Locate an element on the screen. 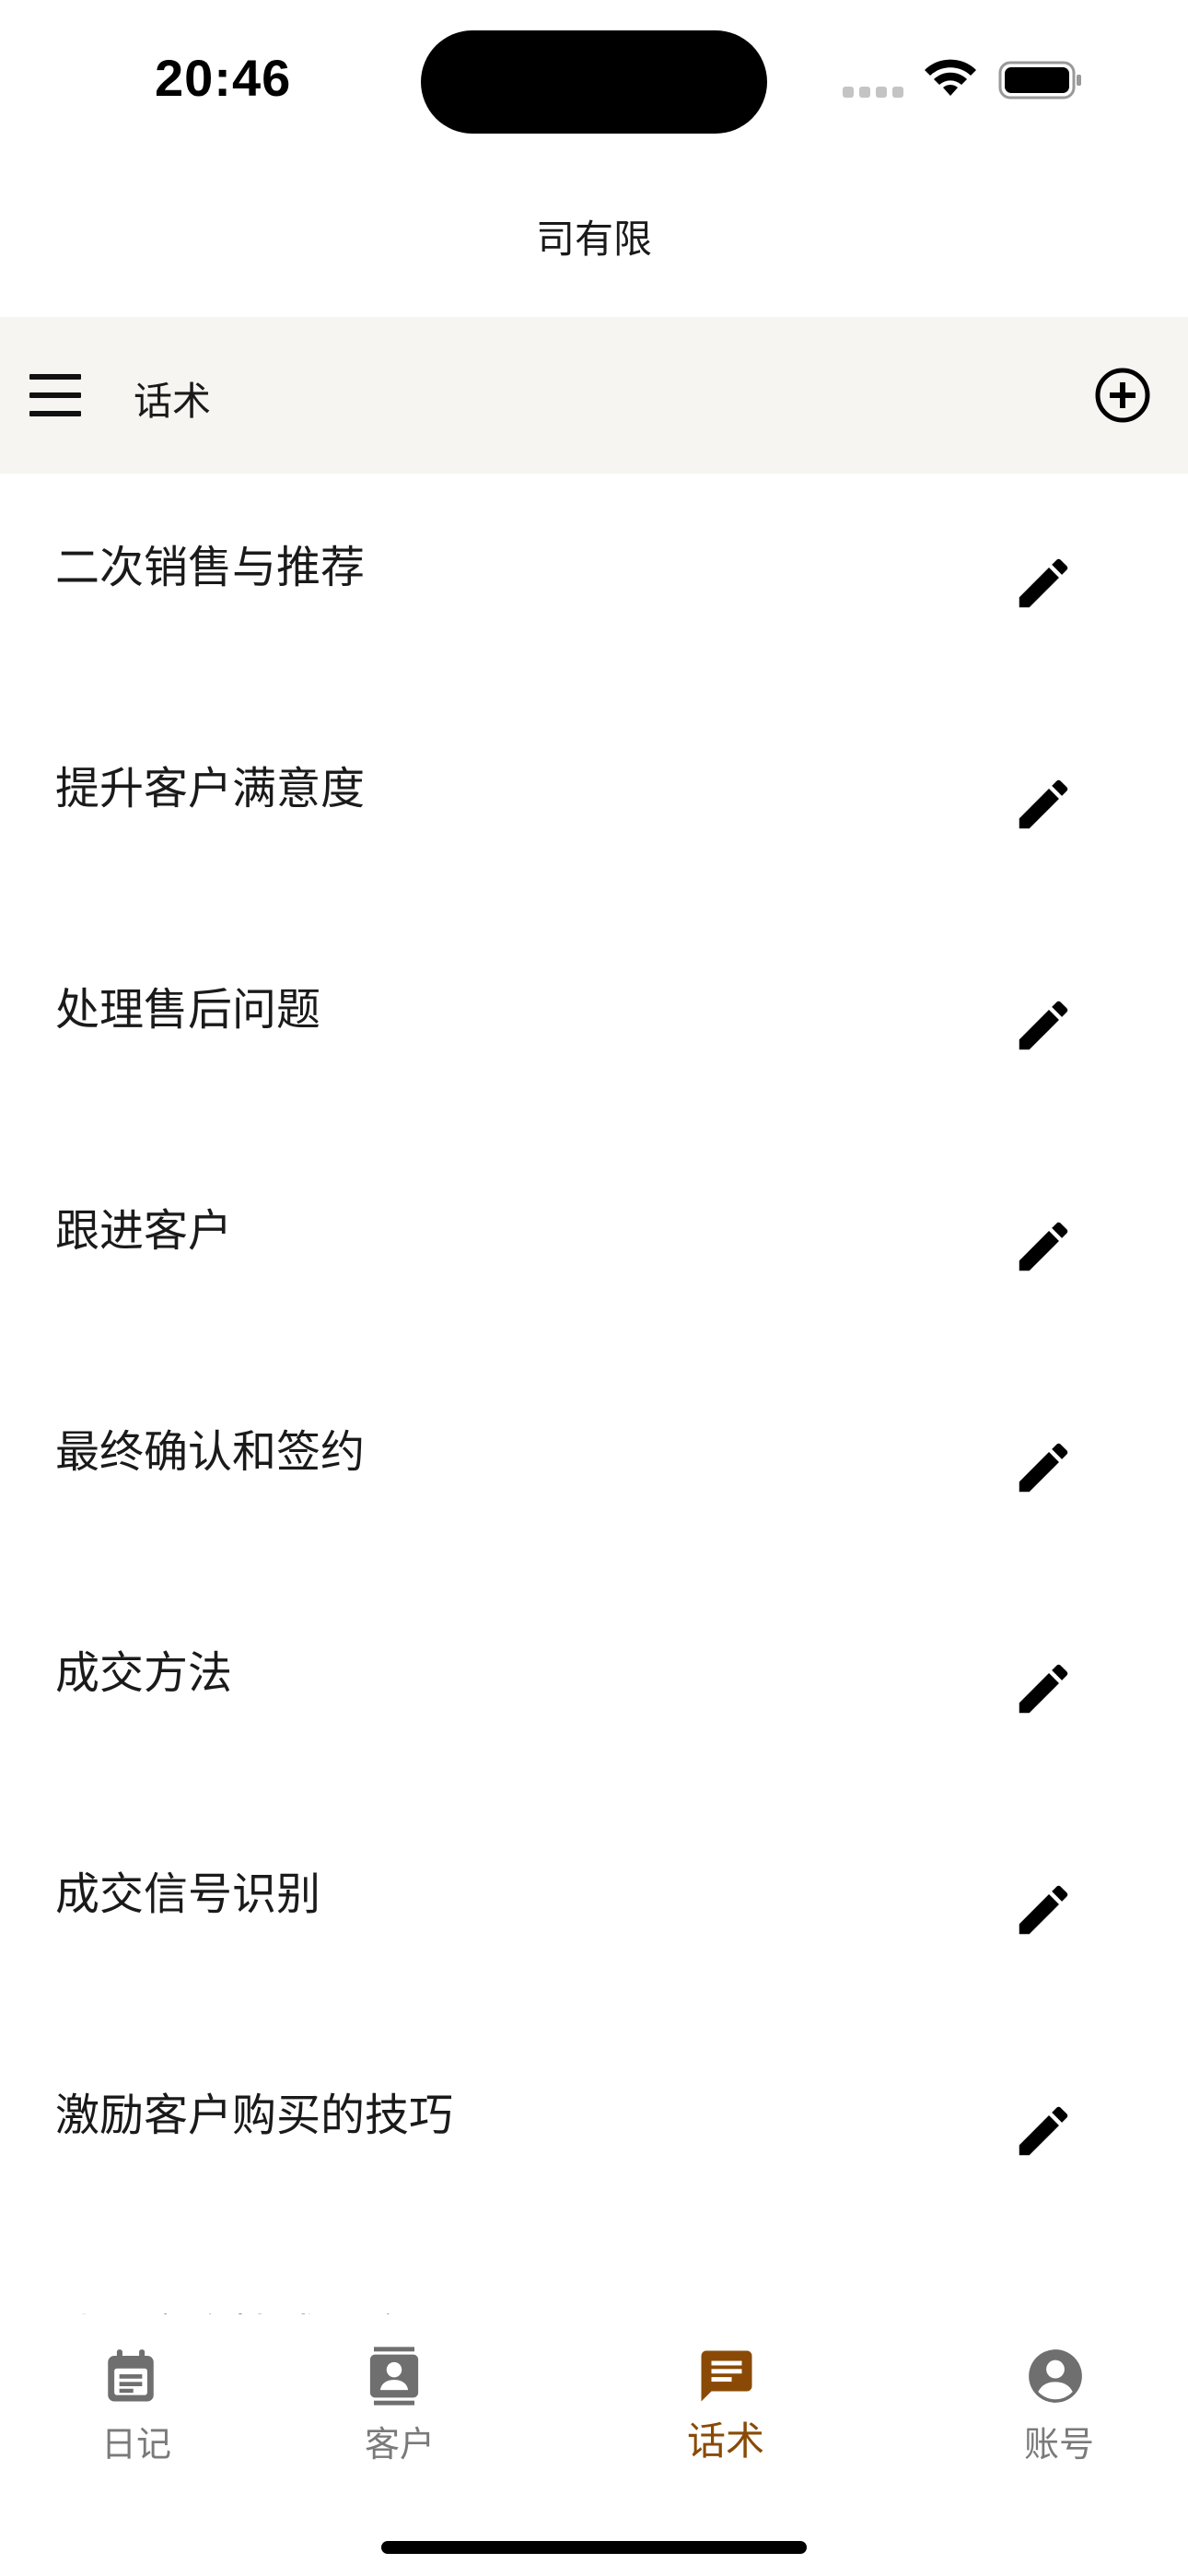  list-item-label: 激励客户购买的技巧 is located at coordinates (254, 2115).